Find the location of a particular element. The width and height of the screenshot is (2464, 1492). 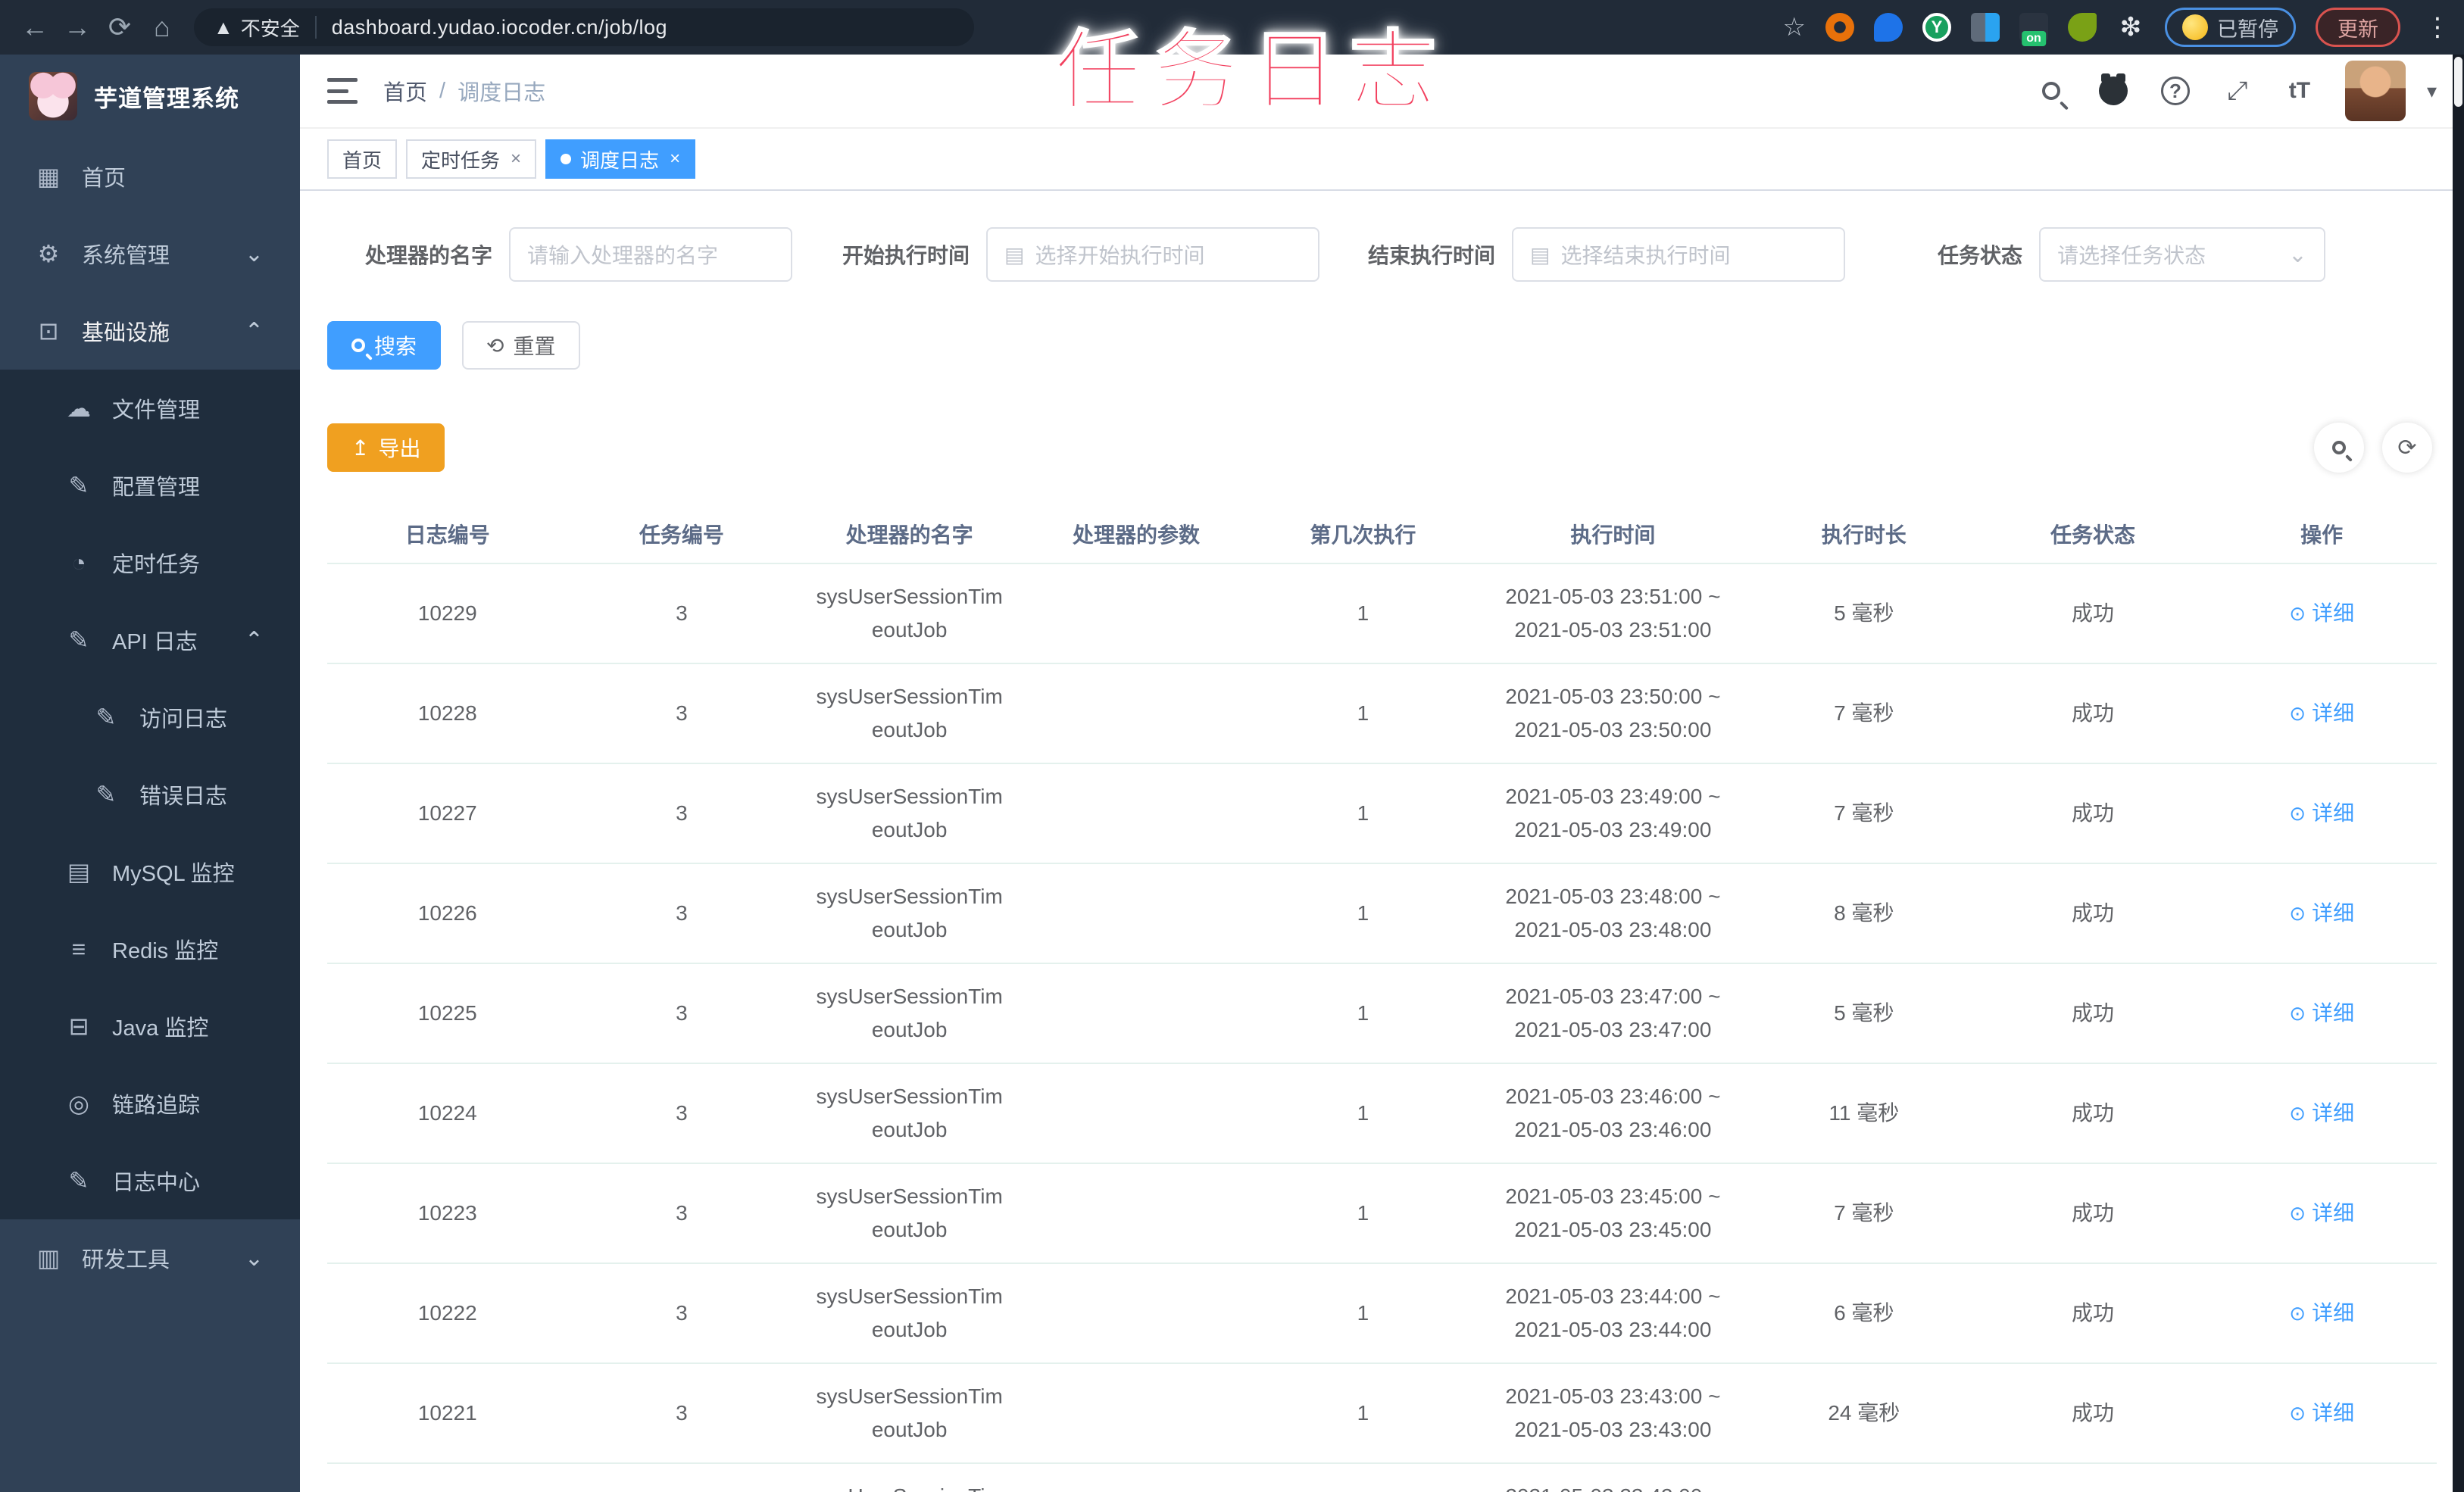

extensions-puzzle-icon: ❇ is located at coordinates (2130, 28).